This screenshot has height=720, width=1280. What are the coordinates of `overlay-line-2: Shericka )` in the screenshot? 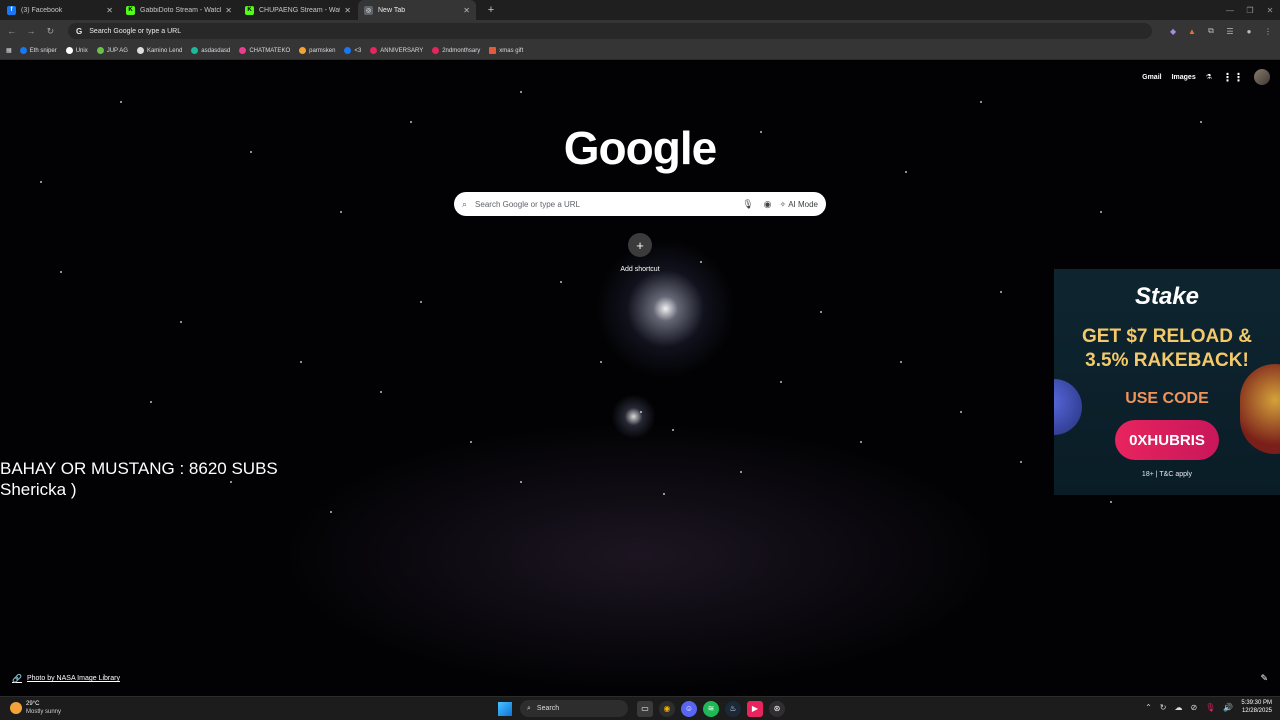 It's located at (38, 489).